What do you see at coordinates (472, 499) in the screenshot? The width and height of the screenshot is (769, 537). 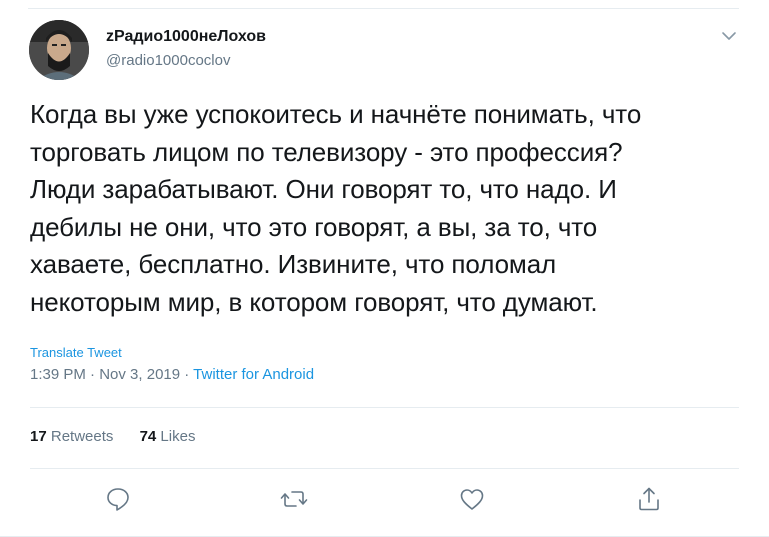 I see `heart-icon` at bounding box center [472, 499].